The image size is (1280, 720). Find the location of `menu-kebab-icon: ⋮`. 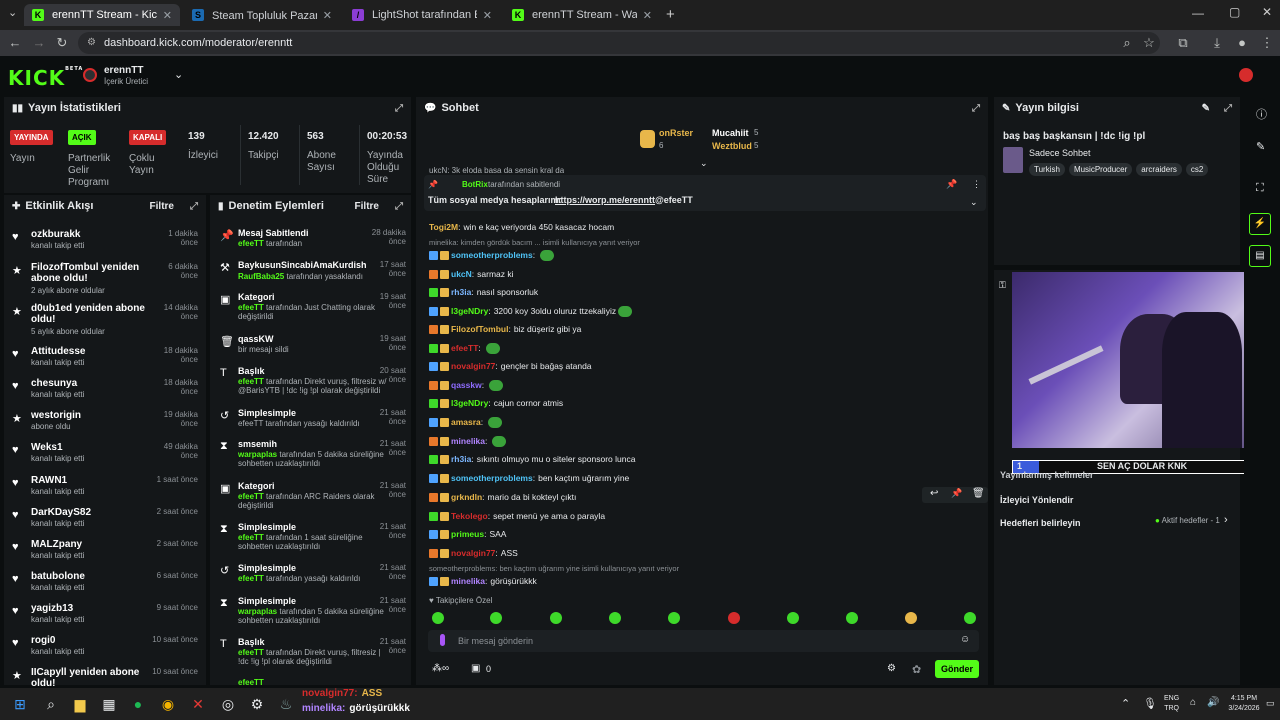

menu-kebab-icon: ⋮ is located at coordinates (1267, 43).